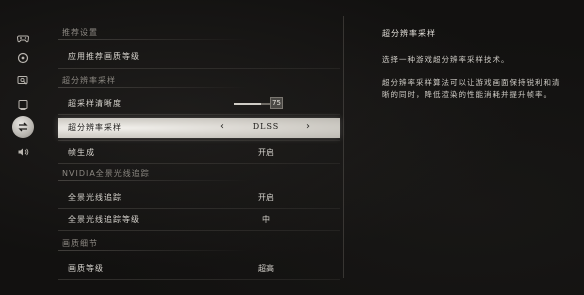 This screenshot has height=295, width=584. I want to click on super-resolution-row: 超分辨率采样 ‹ DLSS ›, so click(199, 128).